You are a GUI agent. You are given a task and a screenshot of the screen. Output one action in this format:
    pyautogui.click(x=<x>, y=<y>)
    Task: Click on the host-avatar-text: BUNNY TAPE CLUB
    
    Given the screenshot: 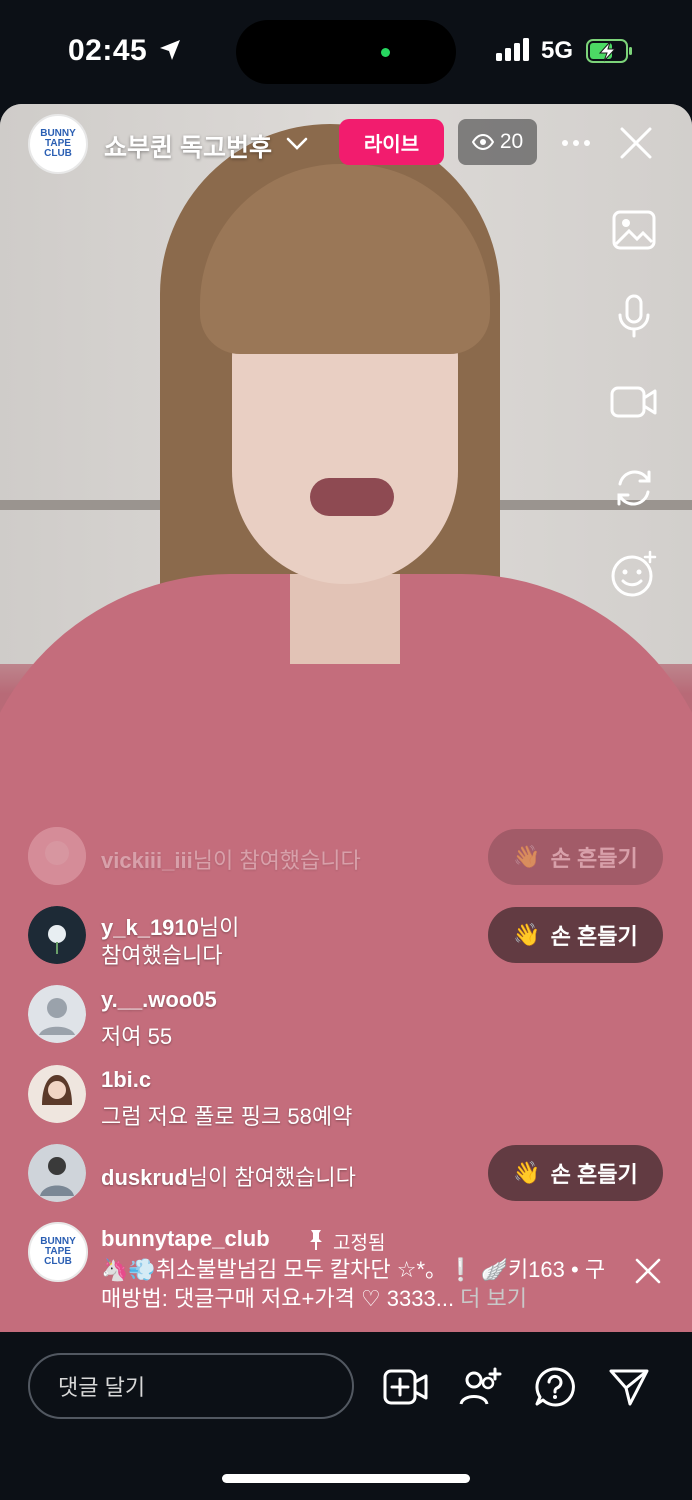 What is the action you would take?
    pyautogui.click(x=58, y=143)
    